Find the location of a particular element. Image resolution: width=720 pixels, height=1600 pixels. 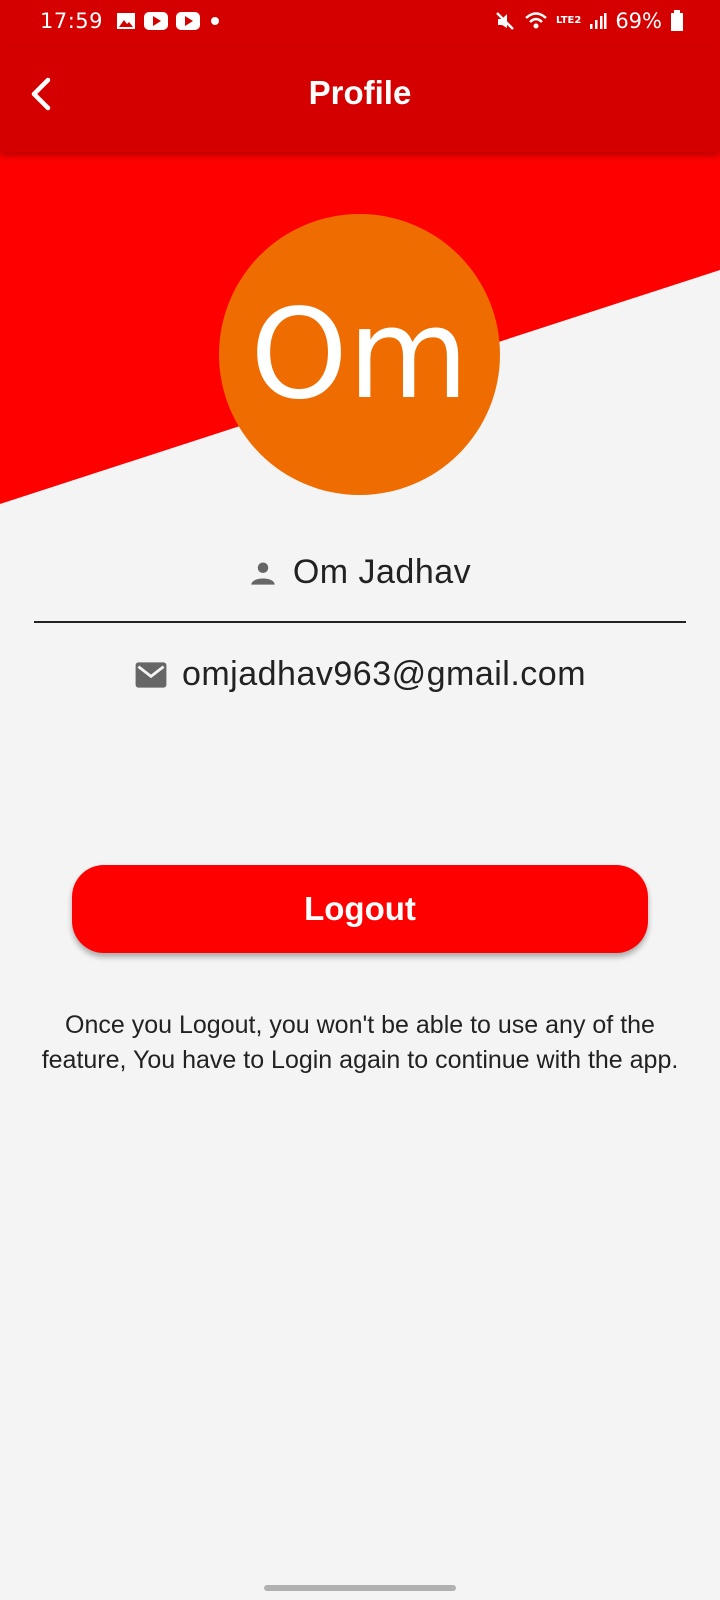

person-icon is located at coordinates (263, 573).